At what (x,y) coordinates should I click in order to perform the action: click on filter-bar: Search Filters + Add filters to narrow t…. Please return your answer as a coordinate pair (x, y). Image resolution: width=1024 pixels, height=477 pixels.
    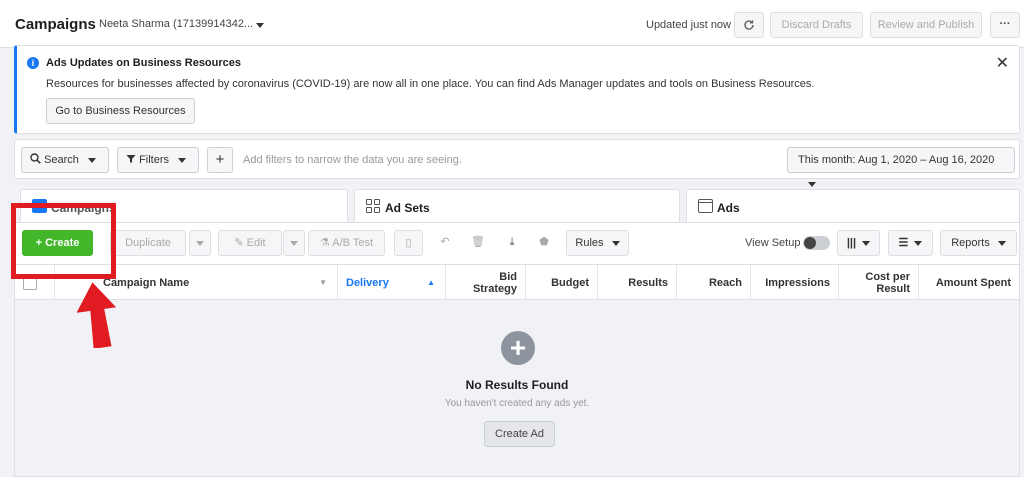
    Looking at the image, I should click on (517, 163).